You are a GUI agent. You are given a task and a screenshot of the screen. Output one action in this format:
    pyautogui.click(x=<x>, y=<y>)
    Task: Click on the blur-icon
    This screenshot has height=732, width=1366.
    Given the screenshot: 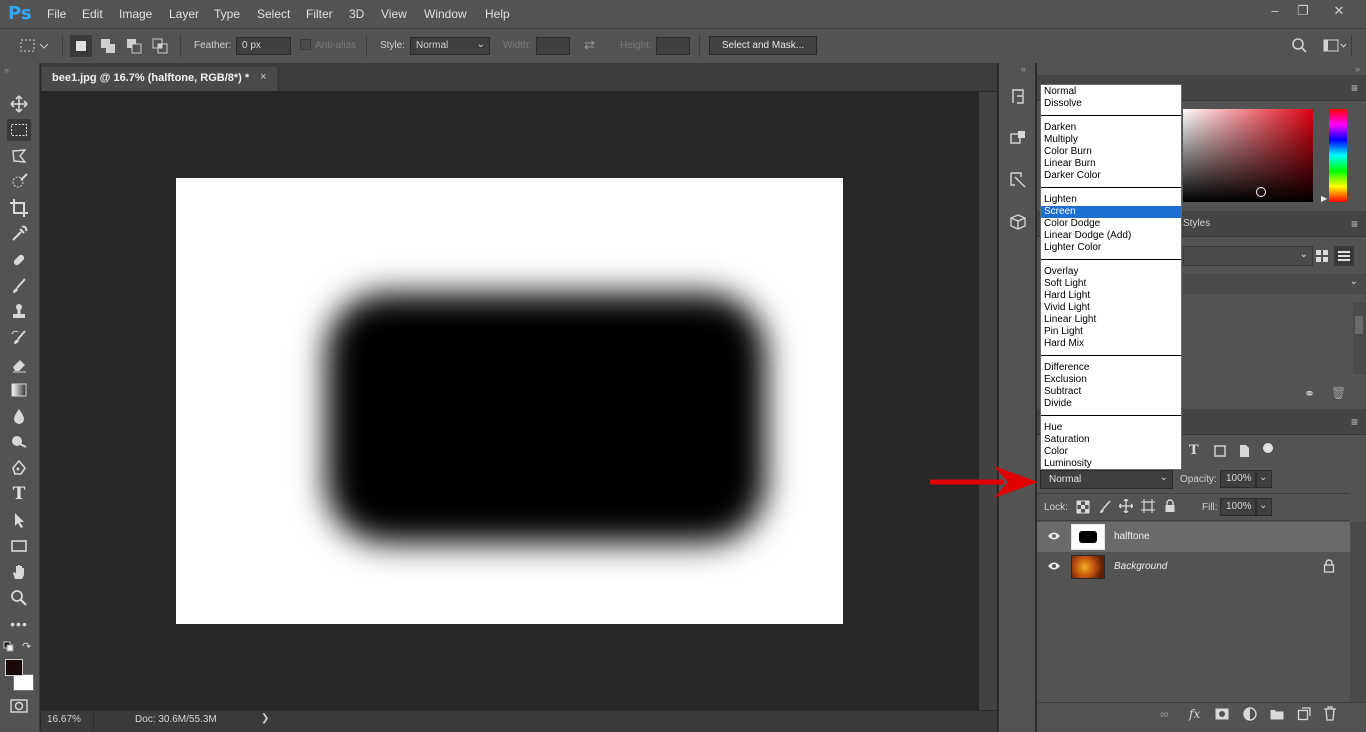 What is the action you would take?
    pyautogui.click(x=19, y=416)
    